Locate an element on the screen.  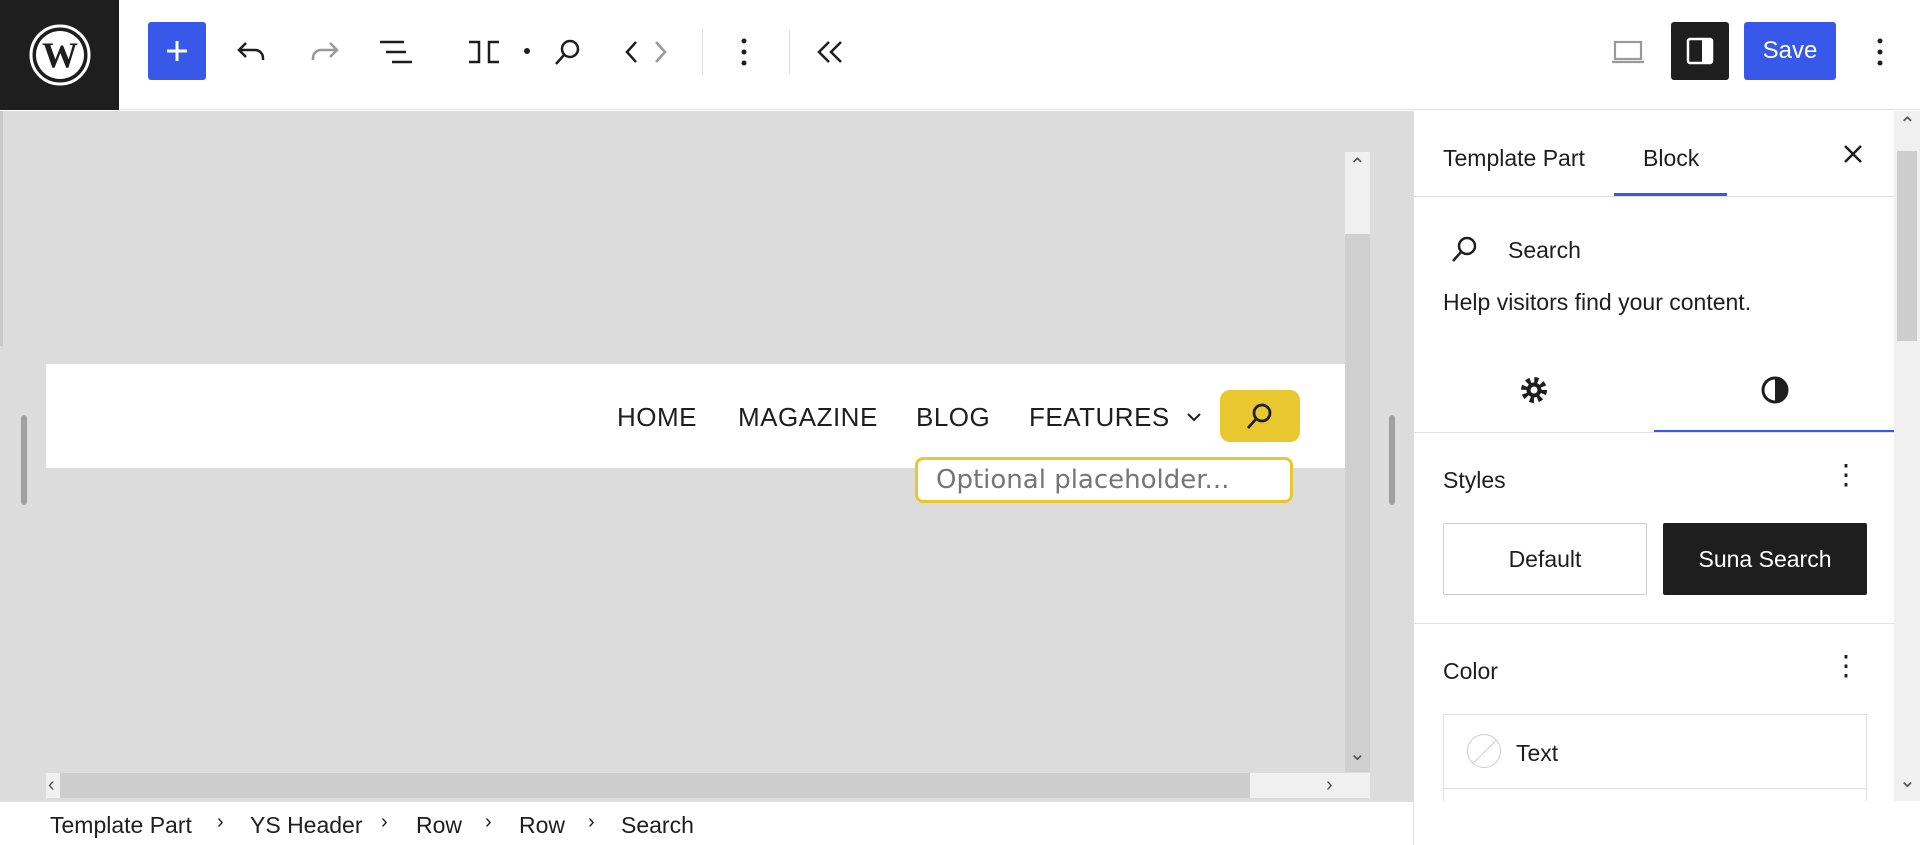
collapse-button is located at coordinates (830, 52).